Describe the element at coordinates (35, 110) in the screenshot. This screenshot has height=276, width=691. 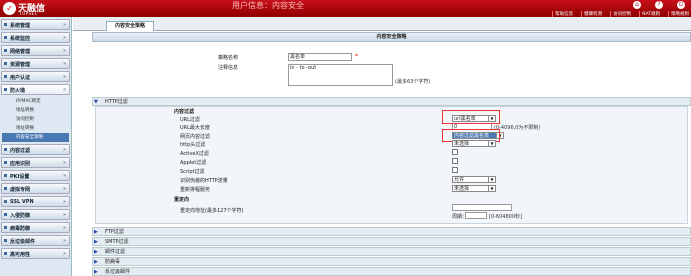
I see `sidebar-subitem-nat: 地址转换` at that location.